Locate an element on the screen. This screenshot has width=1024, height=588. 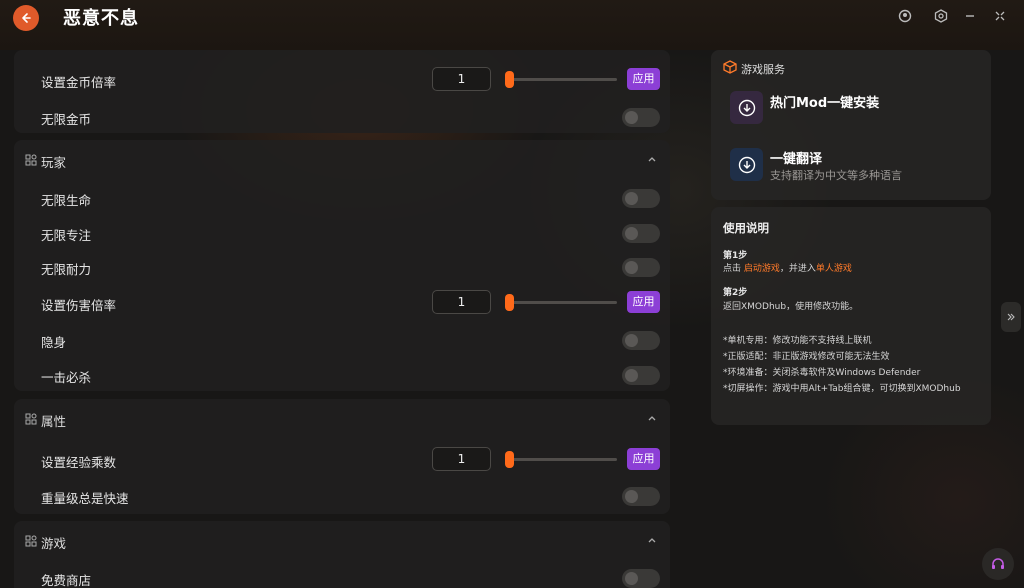
maximize-icon is located at coordinates (1000, 16).